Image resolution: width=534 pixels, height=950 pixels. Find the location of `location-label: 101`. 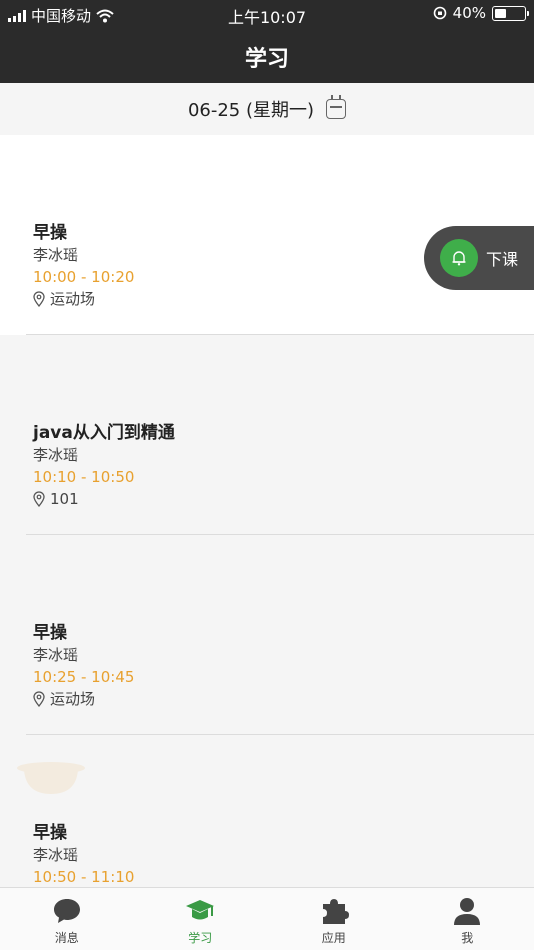

location-label: 101 is located at coordinates (64, 499).